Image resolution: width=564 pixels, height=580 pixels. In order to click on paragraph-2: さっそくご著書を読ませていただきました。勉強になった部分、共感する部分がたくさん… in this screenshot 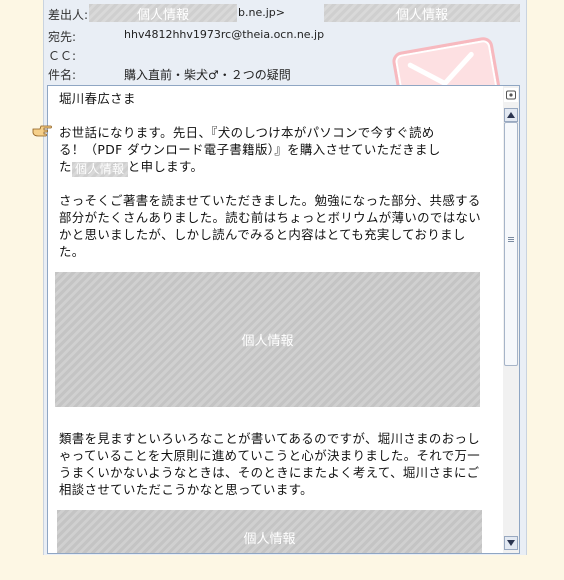, I will do `click(270, 226)`.